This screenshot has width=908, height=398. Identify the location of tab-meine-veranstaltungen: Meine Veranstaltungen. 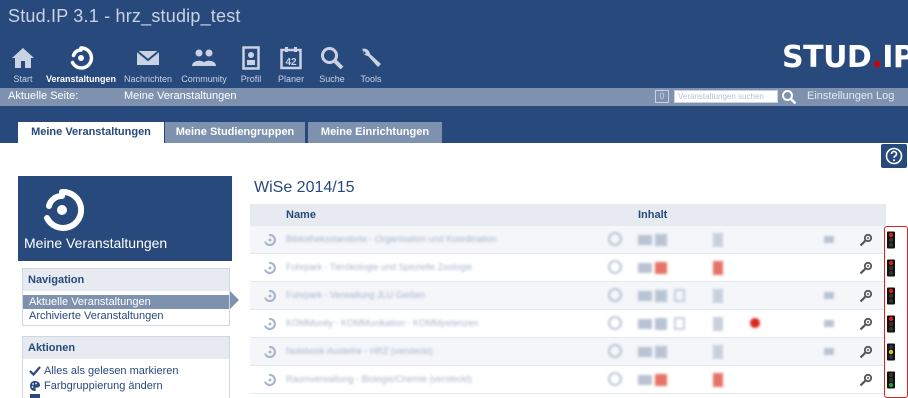
(91, 132).